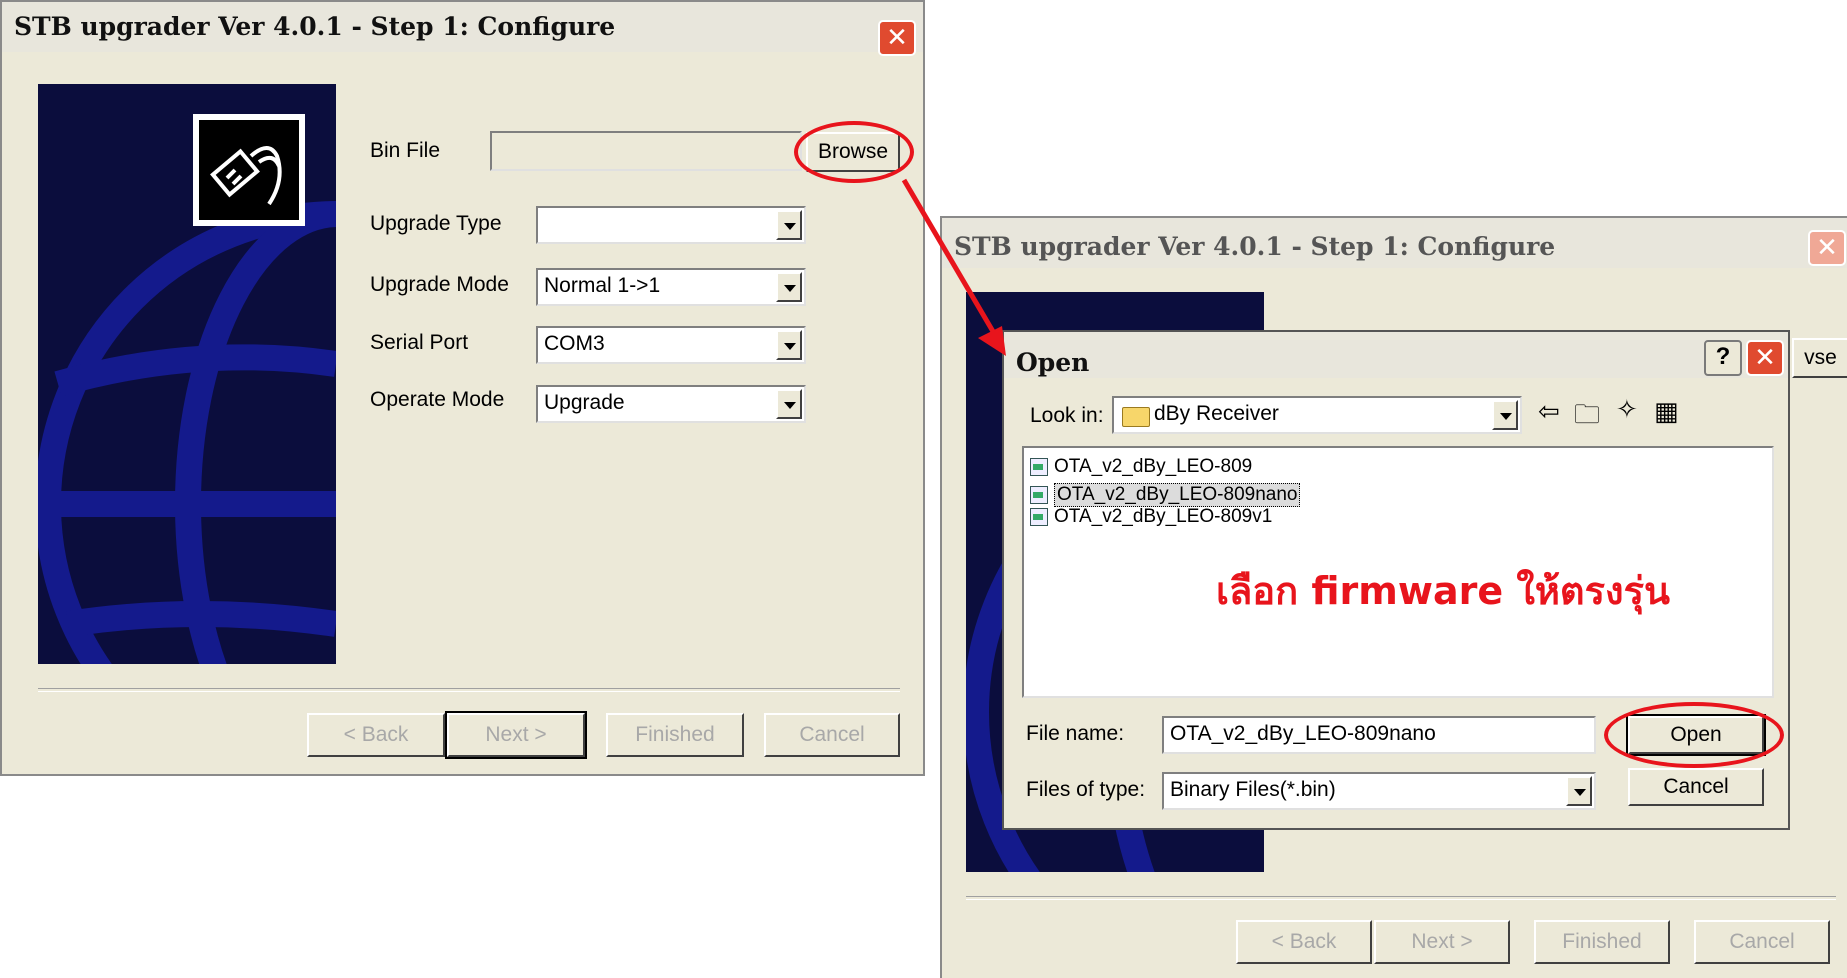  What do you see at coordinates (1694, 735) in the screenshot?
I see `open-highlight-oval` at bounding box center [1694, 735].